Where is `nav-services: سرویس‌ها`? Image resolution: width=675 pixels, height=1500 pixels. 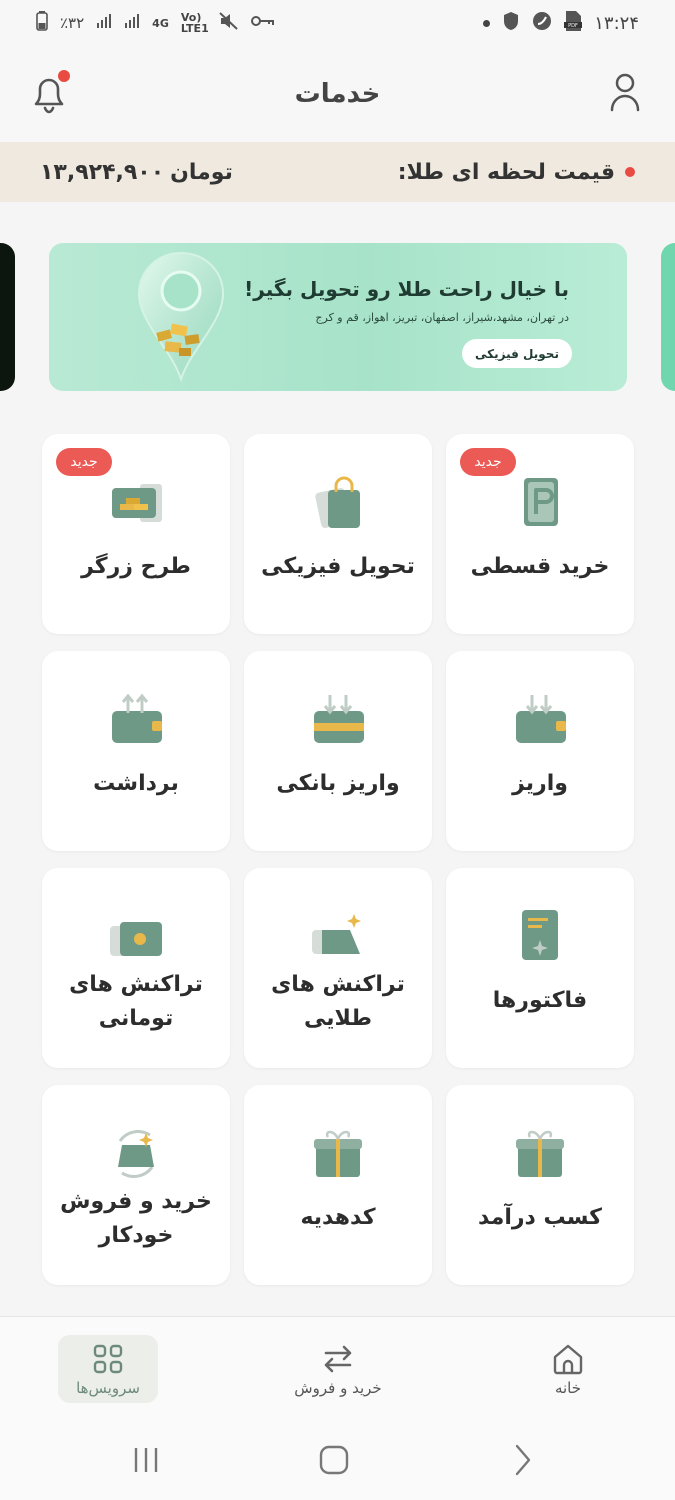
nav-services: سرویس‌ها is located at coordinates (108, 1369).